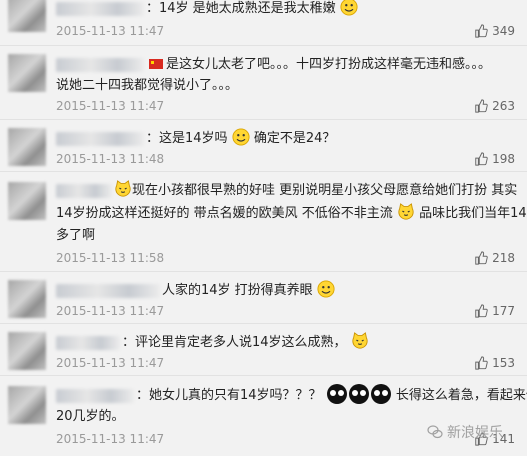  I want to click on comment-text-line2: 14岁扮成这样还挺好的 带点名媛的欧美风 不低俗不非主流 品味比我们当年14岁好, so click(291, 214).